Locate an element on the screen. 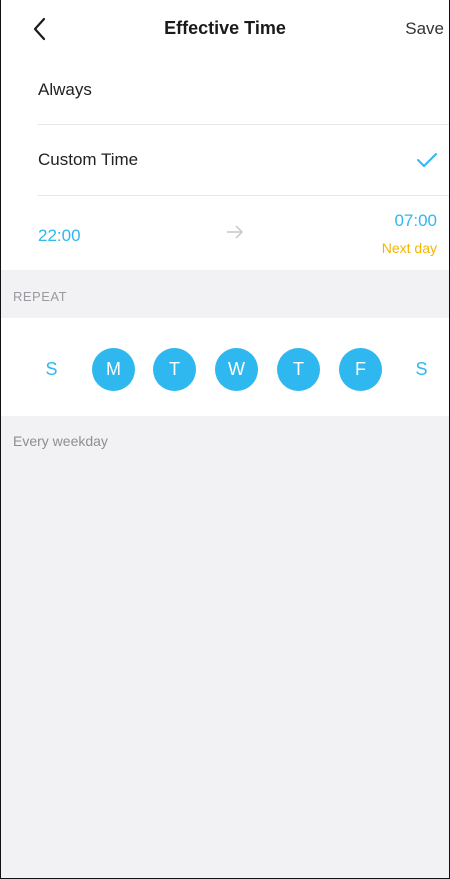 This screenshot has width=450, height=879. end-time: 07:00 is located at coordinates (415, 221).